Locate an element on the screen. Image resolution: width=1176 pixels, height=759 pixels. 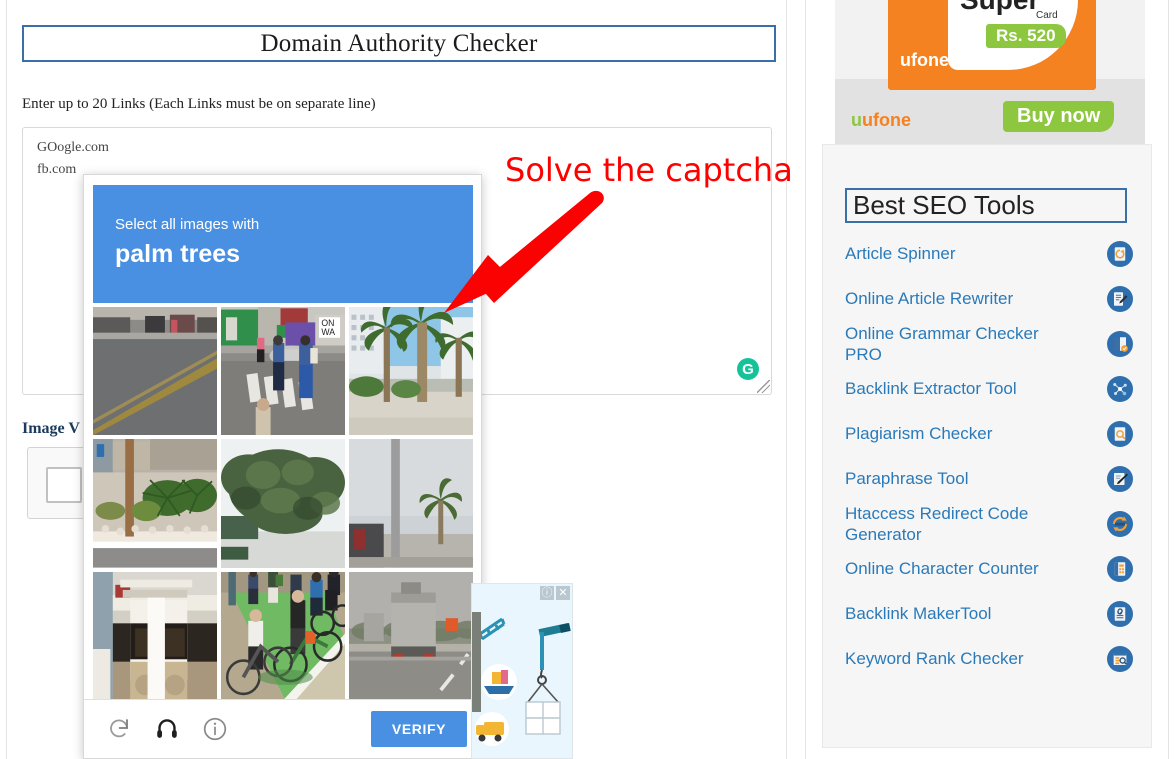
sidebar-item-label: Paraphrase Tool is located at coordinates (907, 478).